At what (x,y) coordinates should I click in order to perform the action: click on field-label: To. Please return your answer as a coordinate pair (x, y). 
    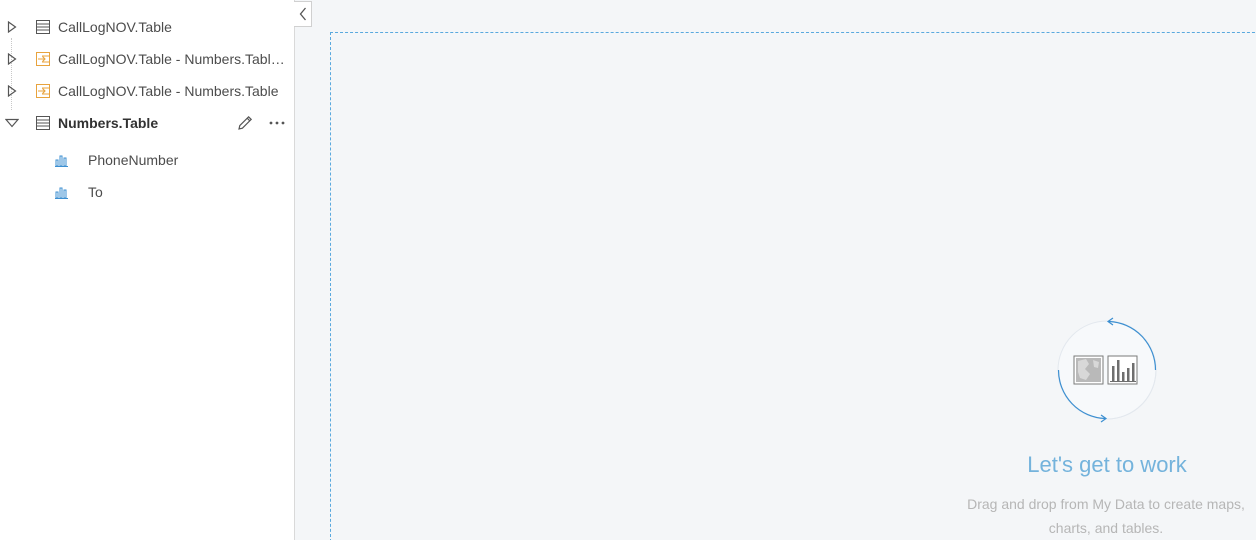
    Looking at the image, I should click on (95, 192).